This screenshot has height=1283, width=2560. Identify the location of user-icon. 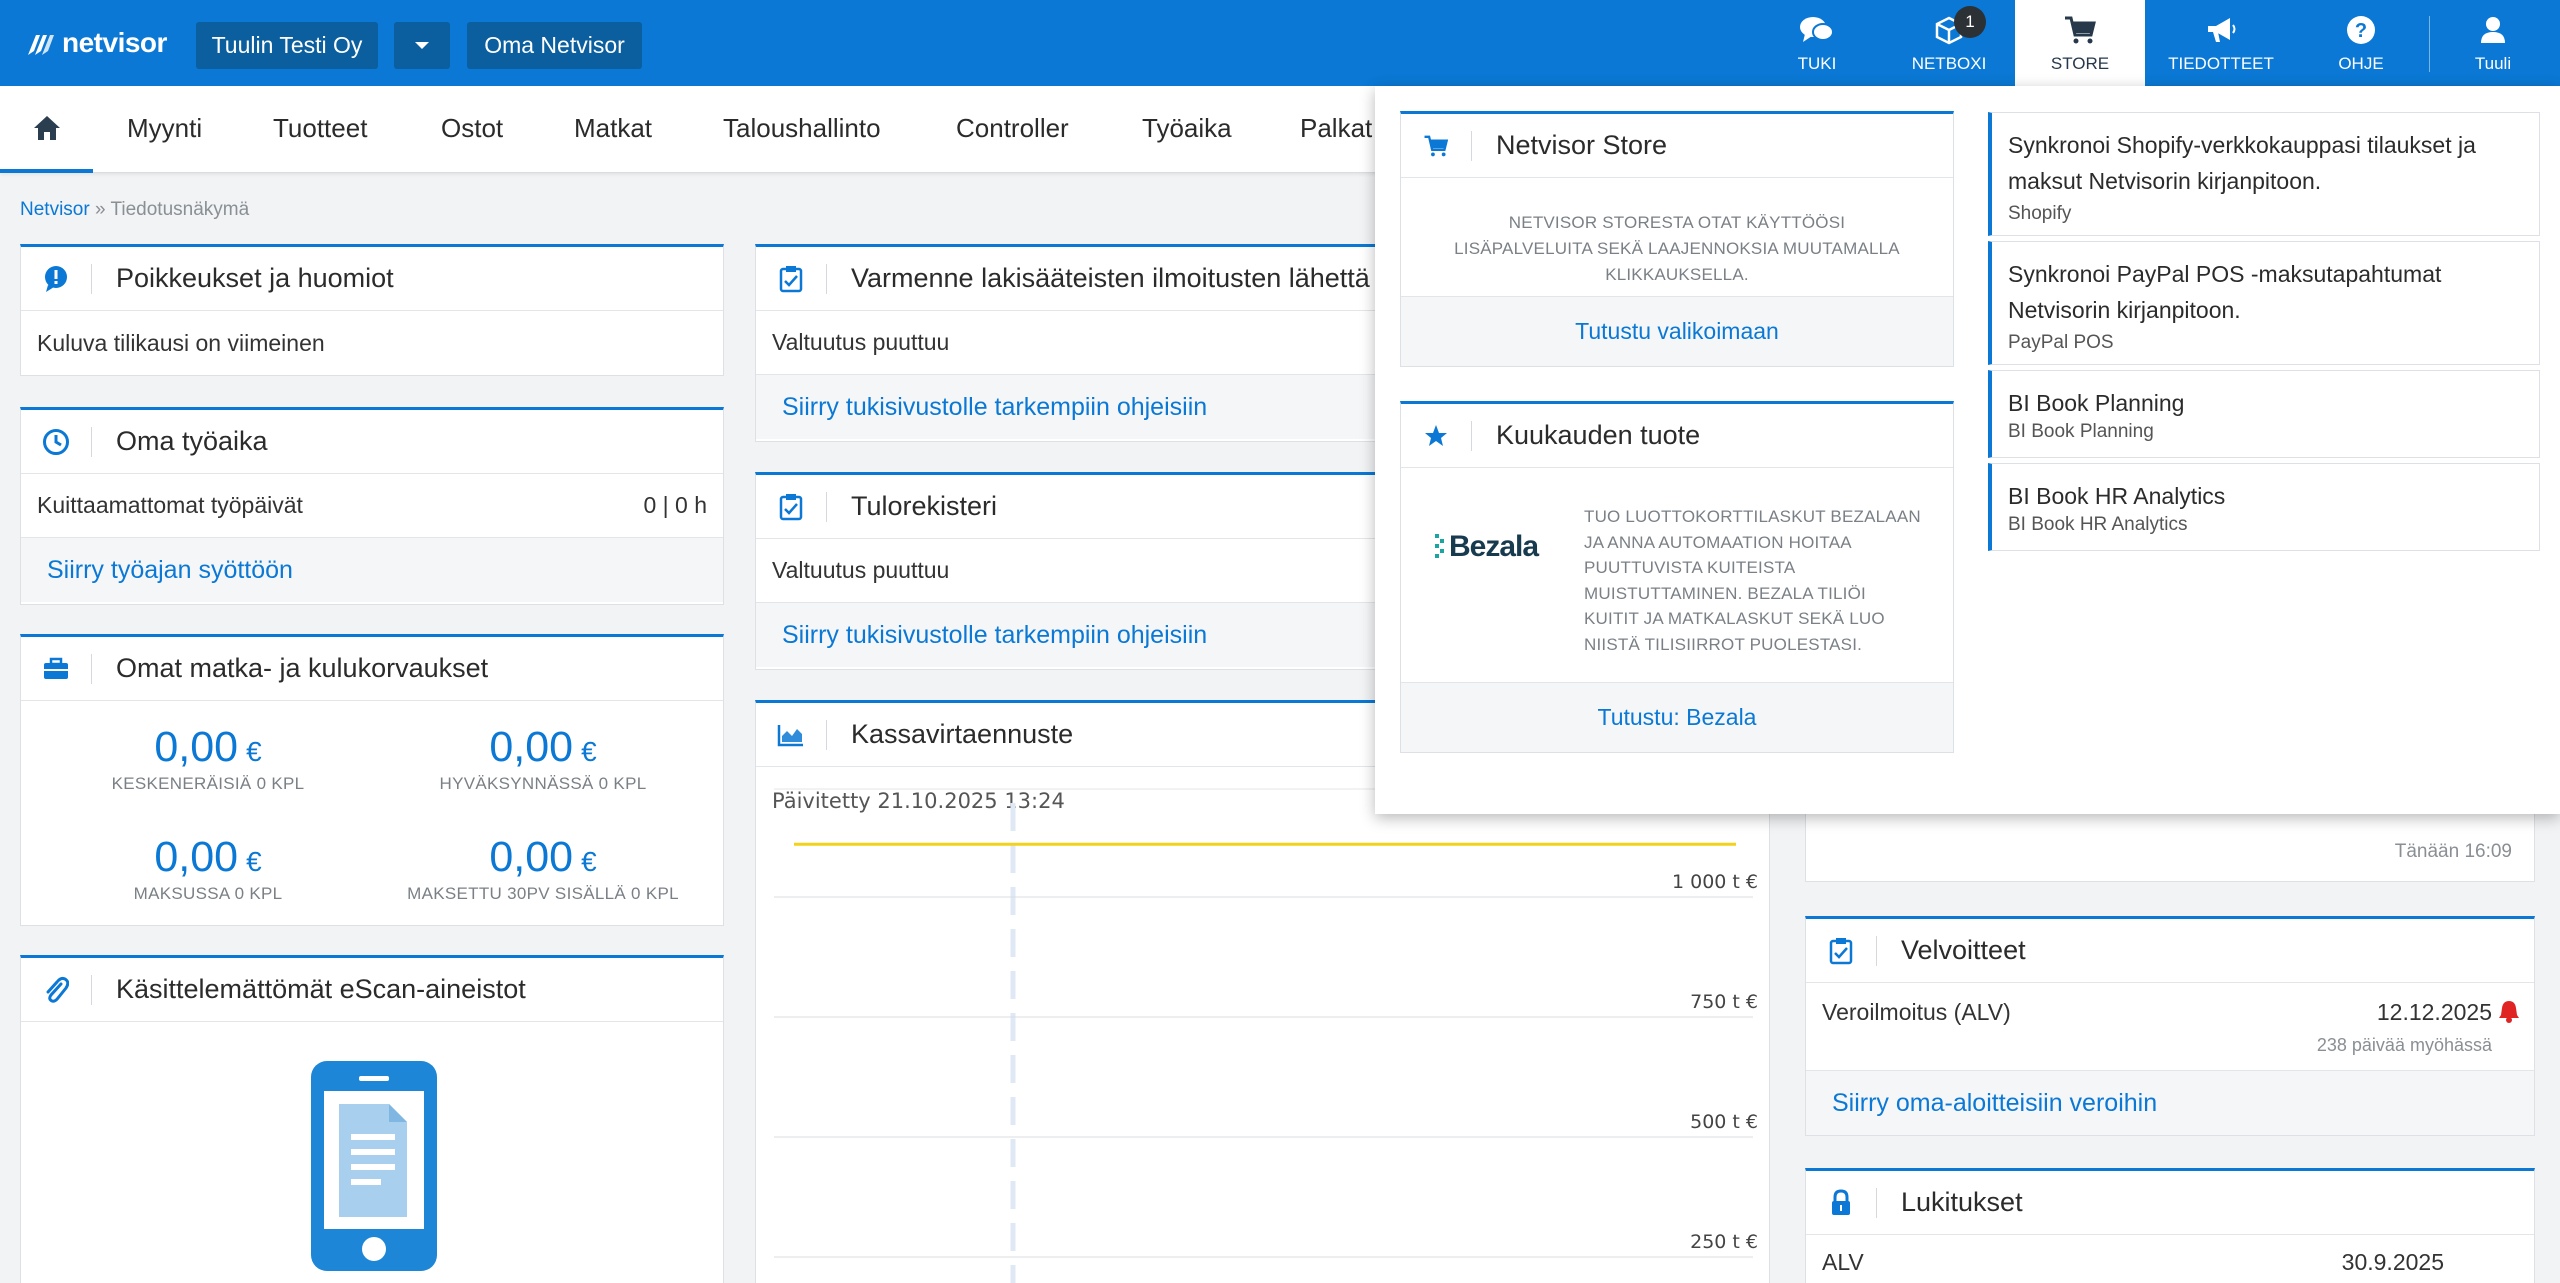
(2493, 30).